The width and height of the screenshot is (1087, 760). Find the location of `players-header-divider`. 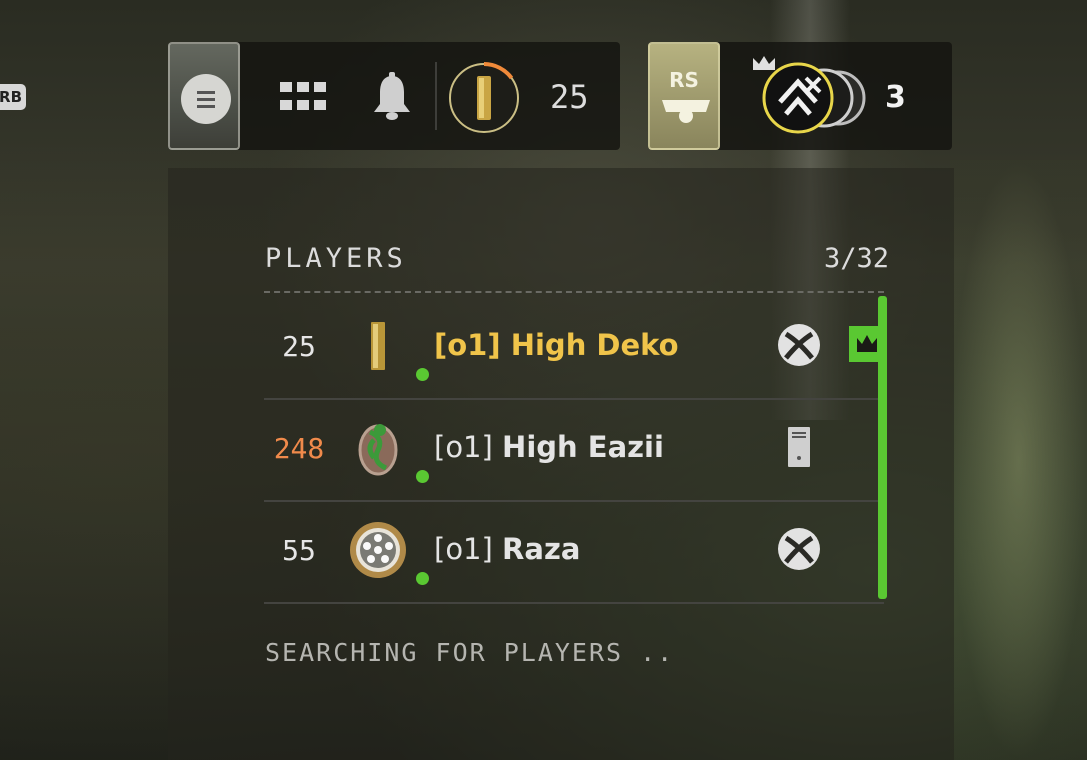

players-header-divider is located at coordinates (574, 292).